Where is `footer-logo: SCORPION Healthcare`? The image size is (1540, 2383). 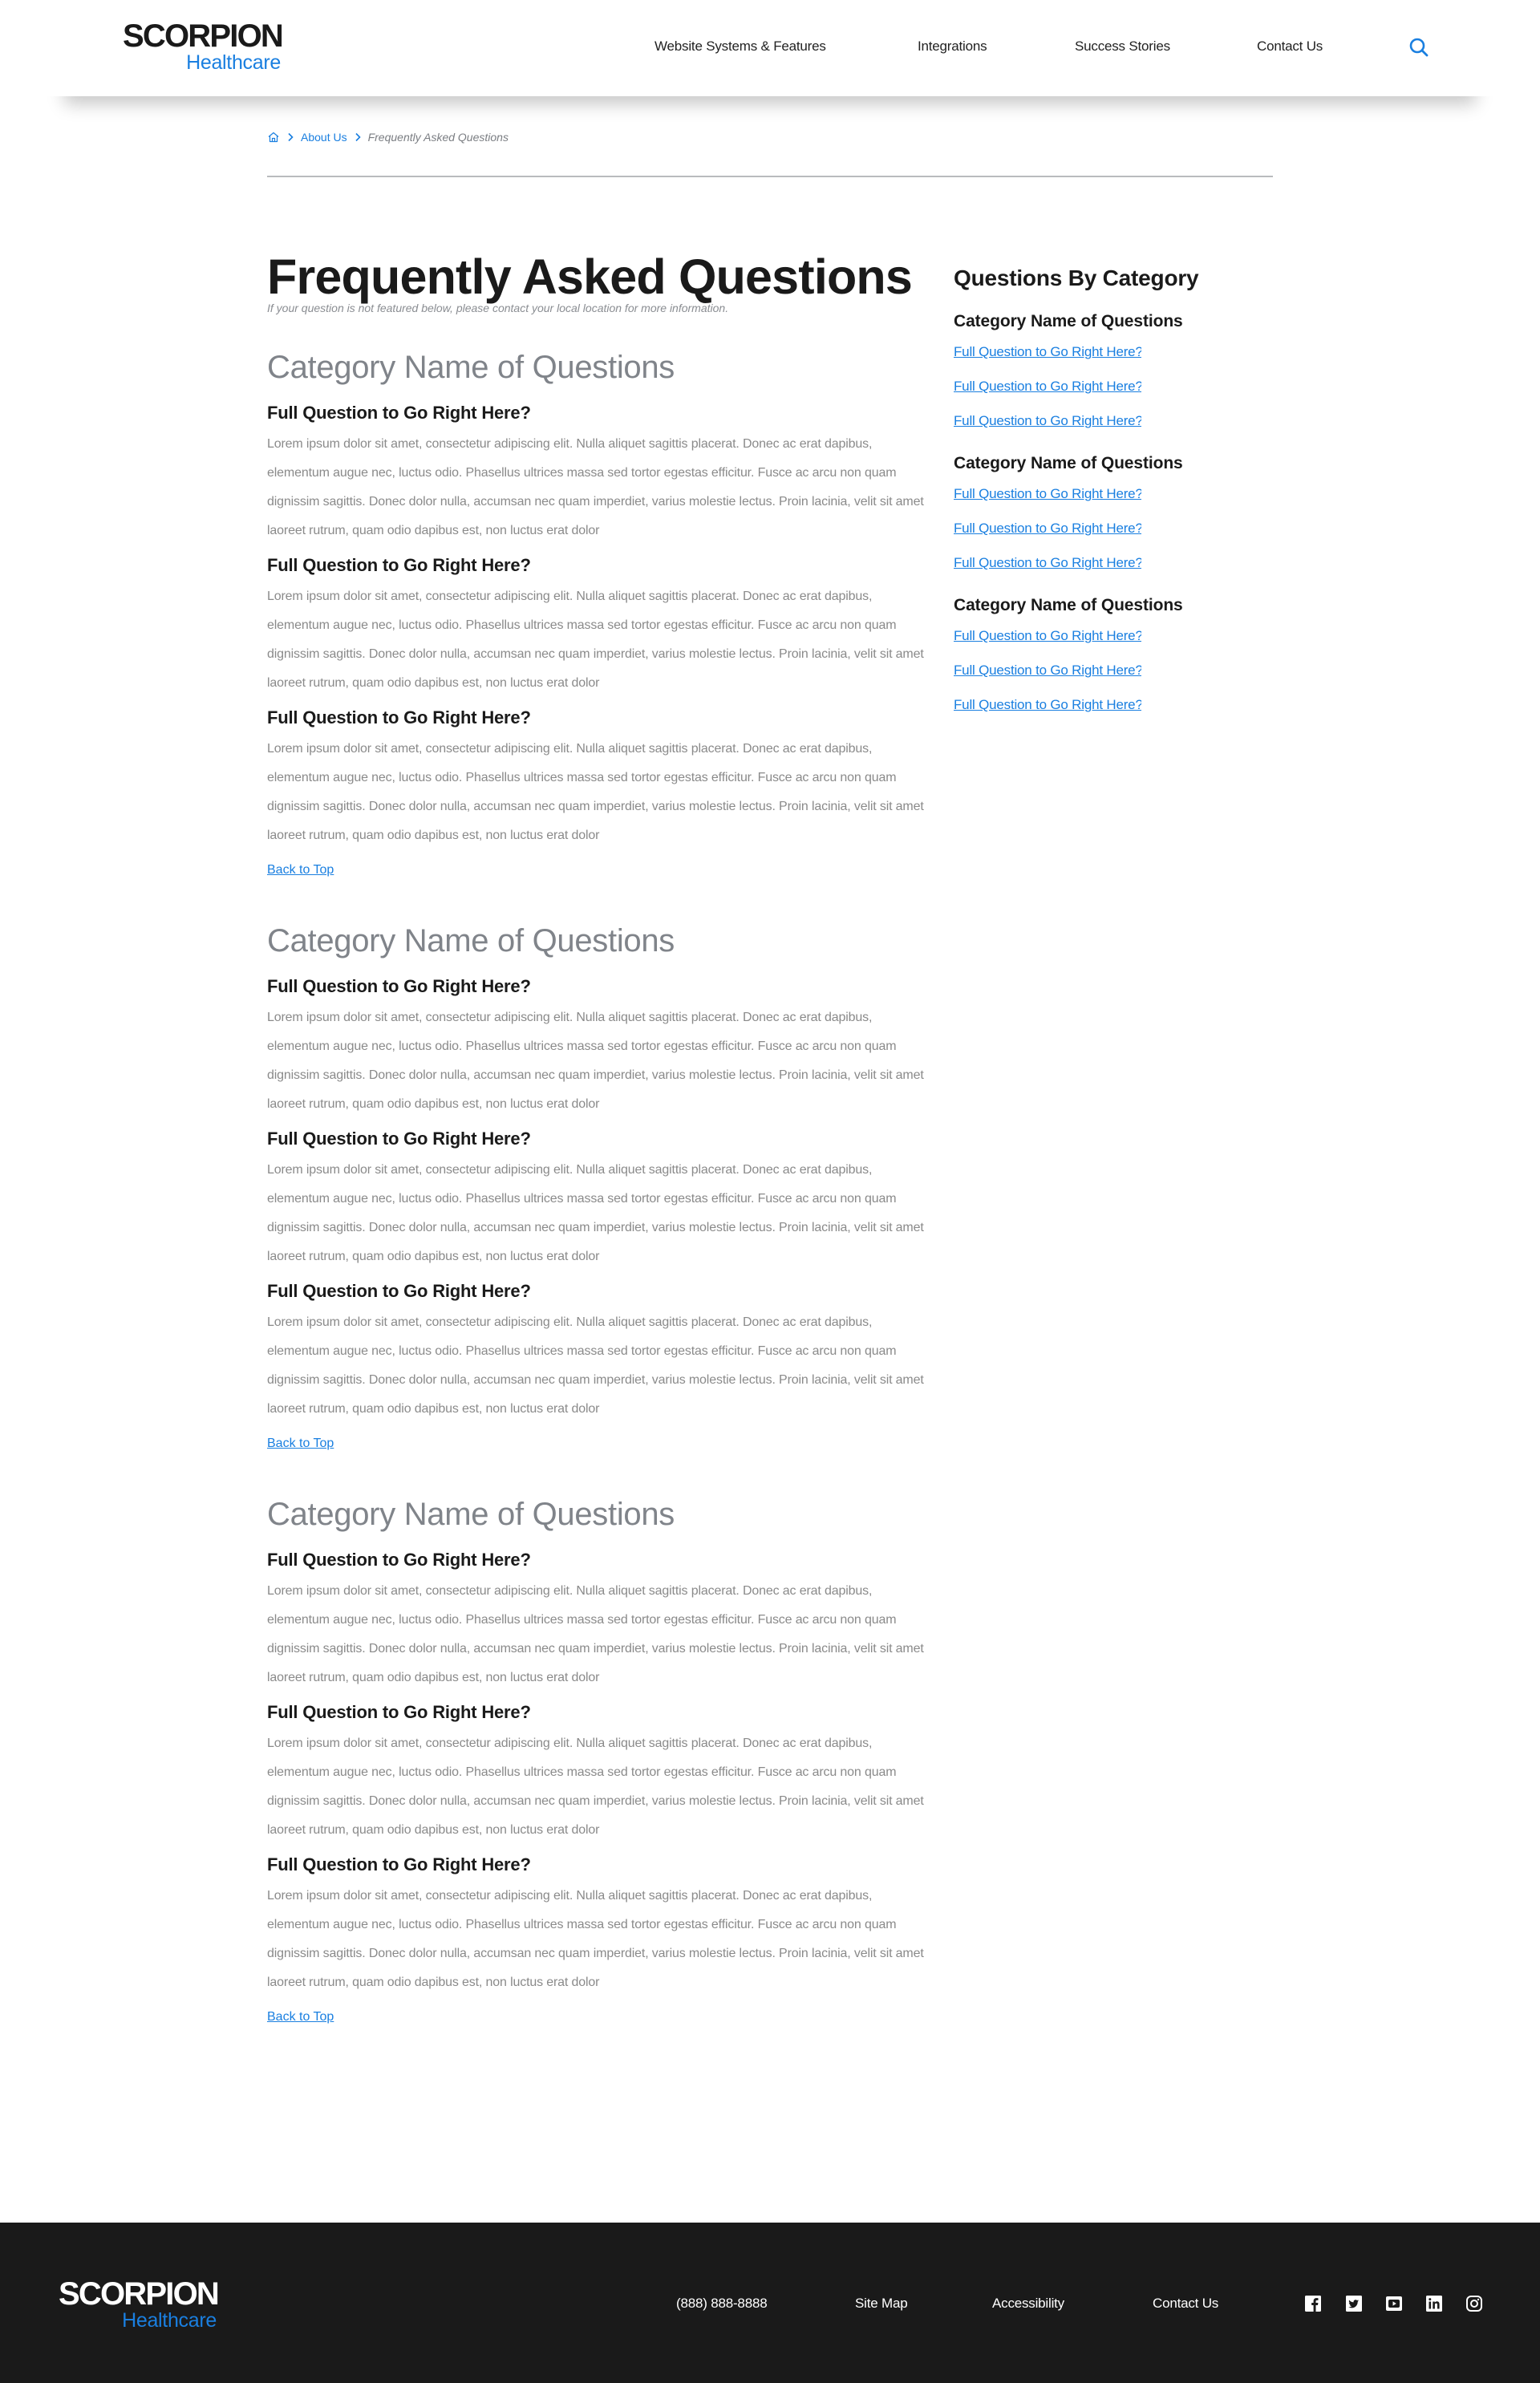 footer-logo: SCORPION Healthcare is located at coordinates (134, 2304).